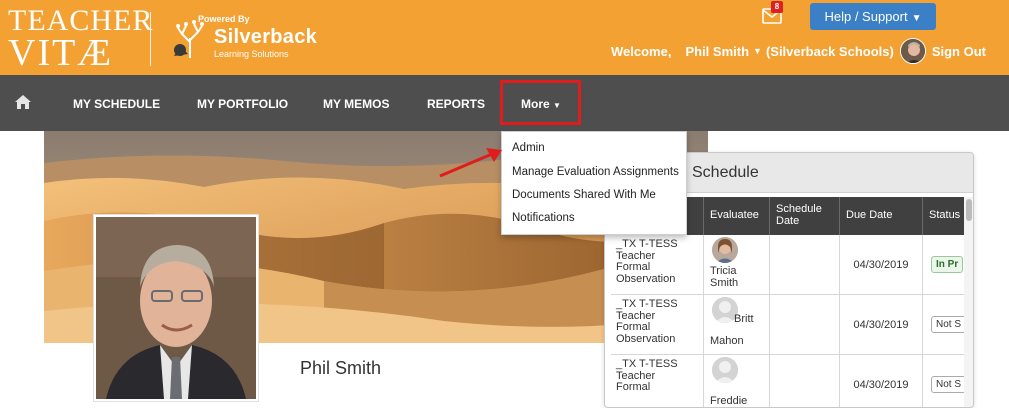 Image resolution: width=1009 pixels, height=408 pixels. What do you see at coordinates (356, 103) in the screenshot?
I see `nav-my-memos: MY MEMOS` at bounding box center [356, 103].